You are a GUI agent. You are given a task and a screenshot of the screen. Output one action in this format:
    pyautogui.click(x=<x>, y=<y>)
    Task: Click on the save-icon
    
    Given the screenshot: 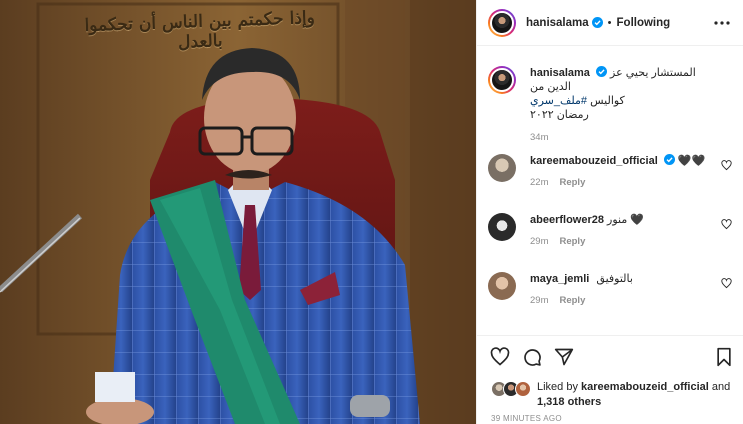 What is the action you would take?
    pyautogui.click(x=724, y=357)
    